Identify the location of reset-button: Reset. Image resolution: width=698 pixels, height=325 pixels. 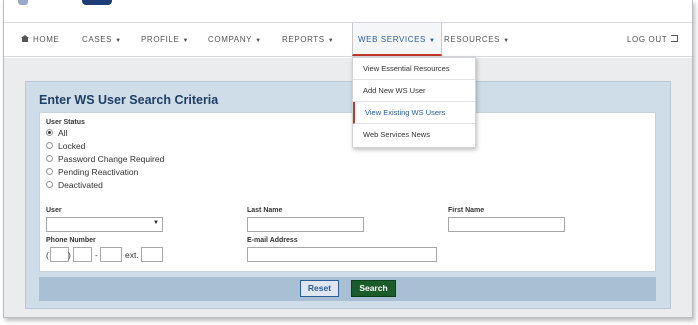
(319, 288).